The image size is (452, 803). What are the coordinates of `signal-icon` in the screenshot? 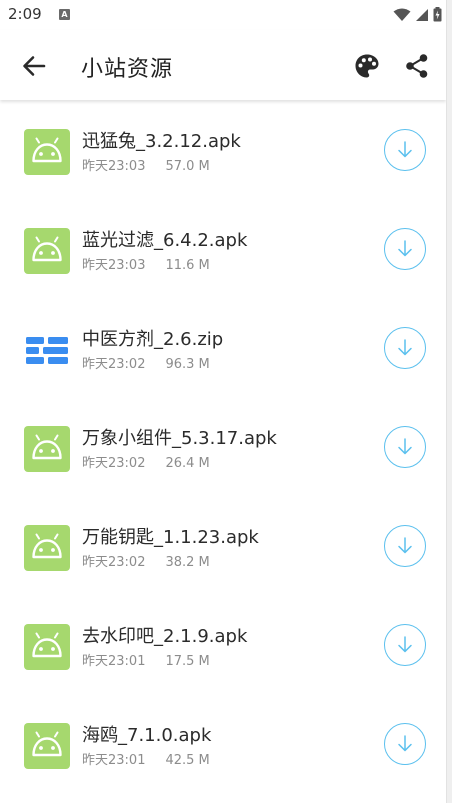 It's located at (422, 14).